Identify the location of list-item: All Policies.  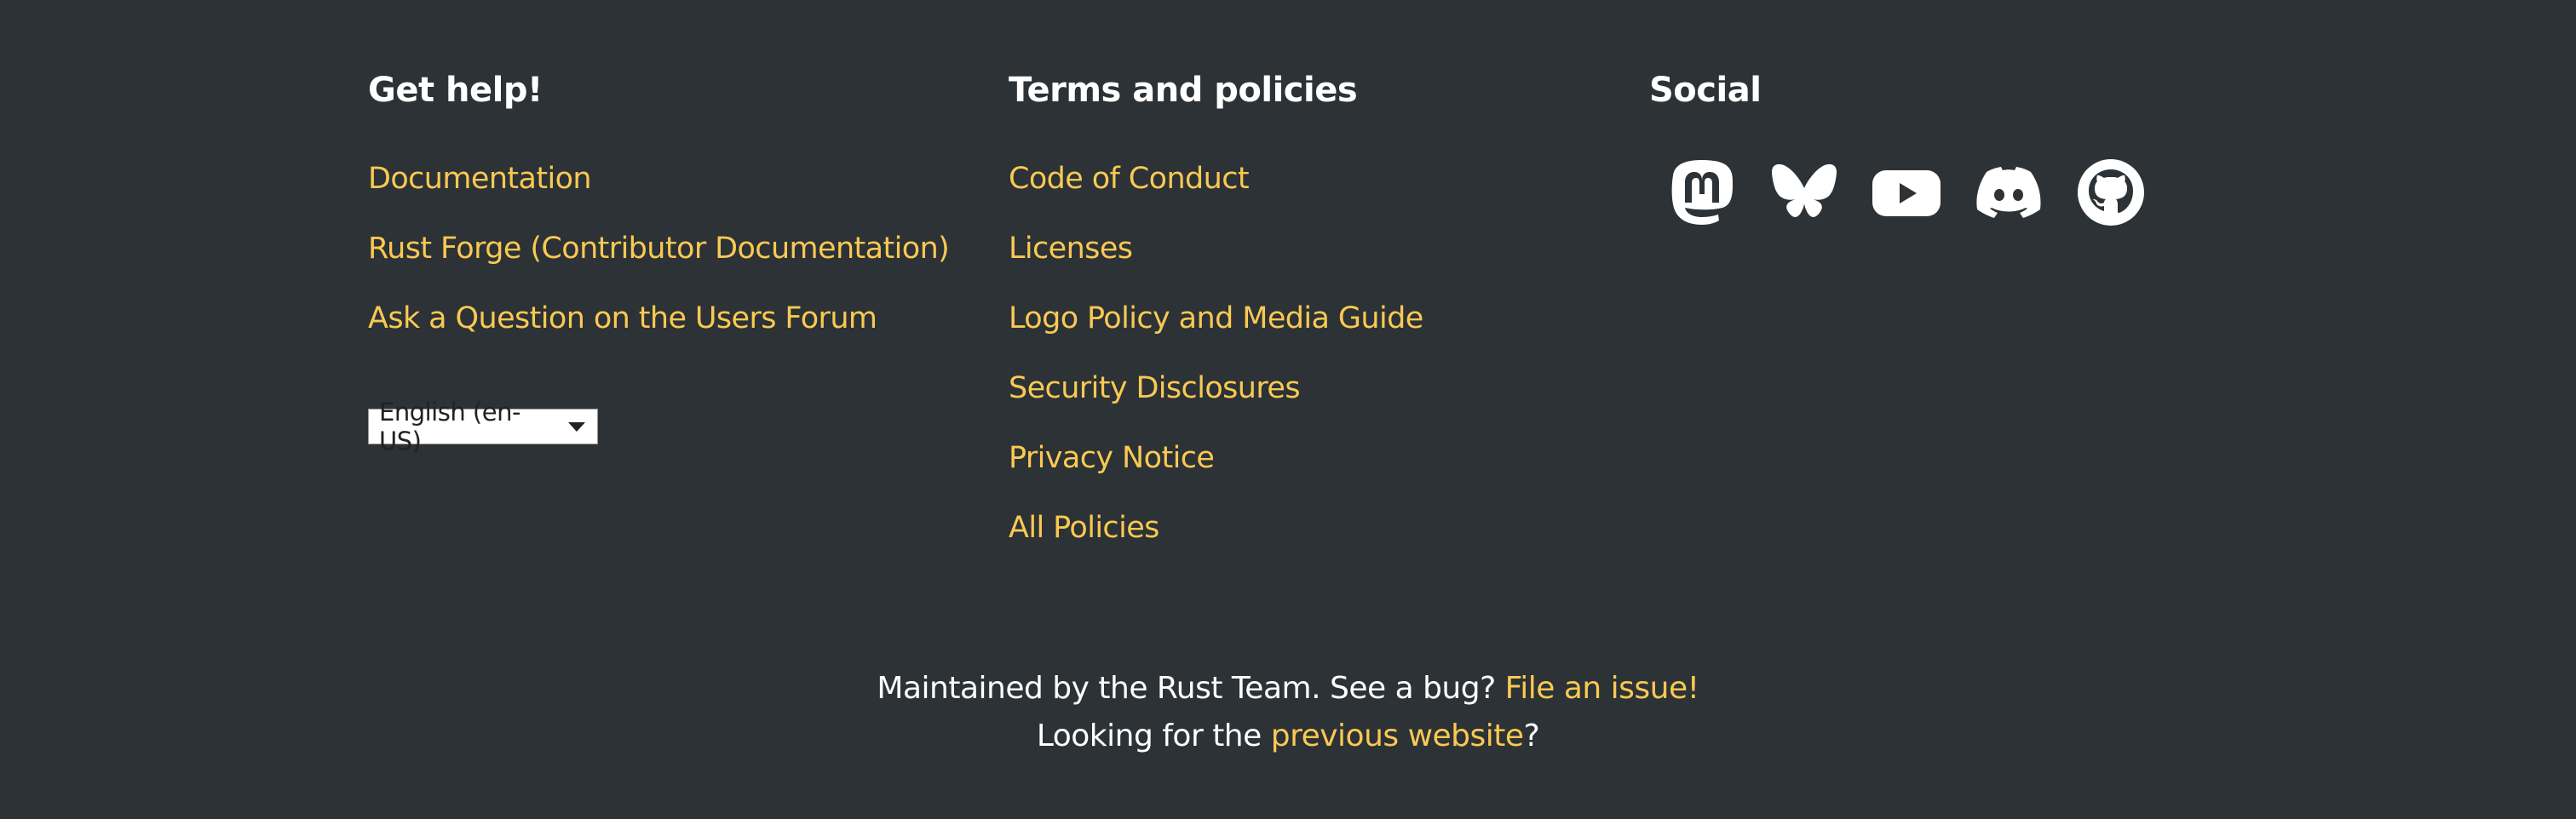
(1307, 539).